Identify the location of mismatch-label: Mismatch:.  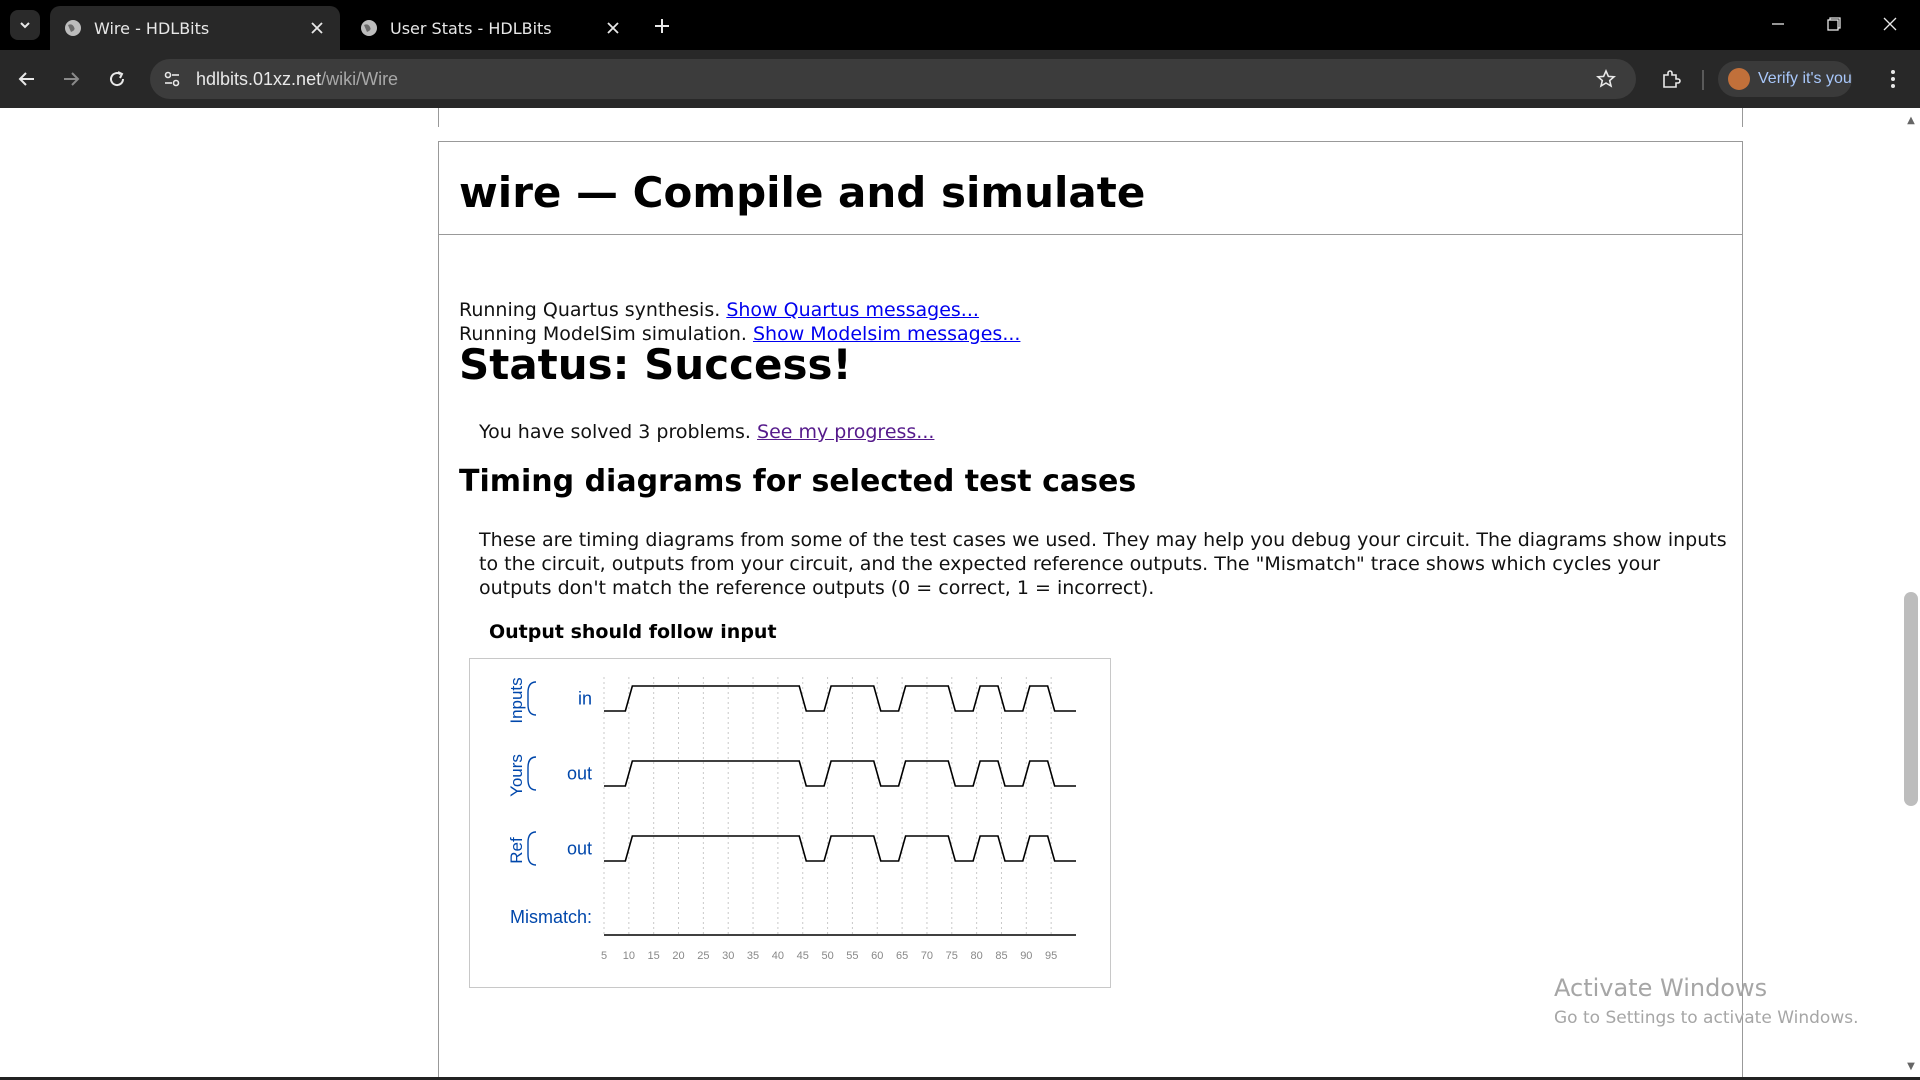
(551, 917).